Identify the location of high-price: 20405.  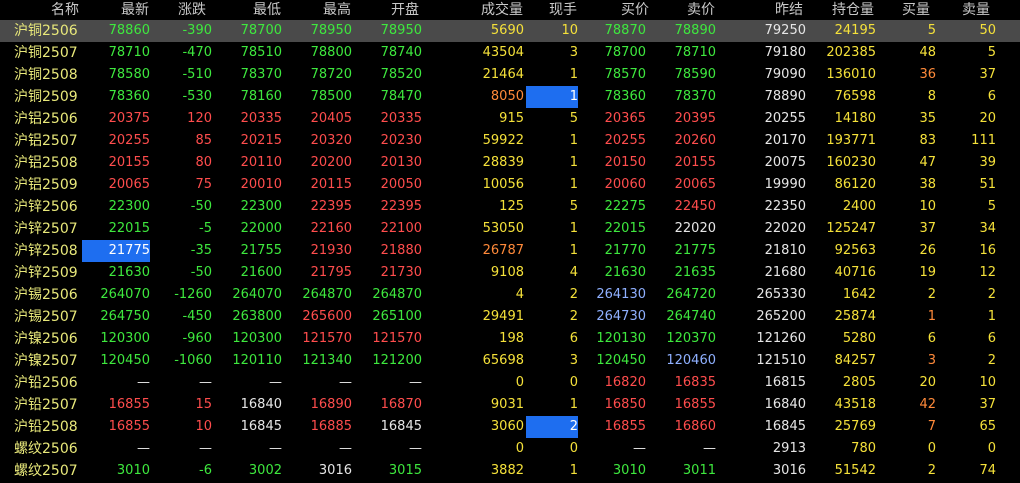
(331, 118).